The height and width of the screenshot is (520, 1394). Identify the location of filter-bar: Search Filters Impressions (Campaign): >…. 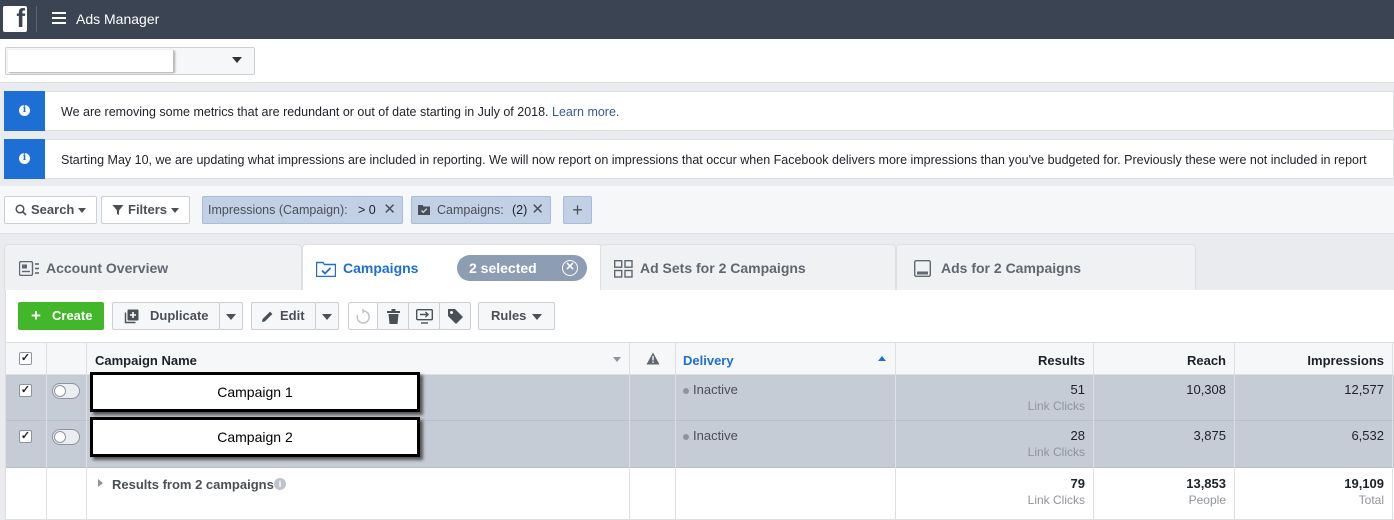
(697, 210).